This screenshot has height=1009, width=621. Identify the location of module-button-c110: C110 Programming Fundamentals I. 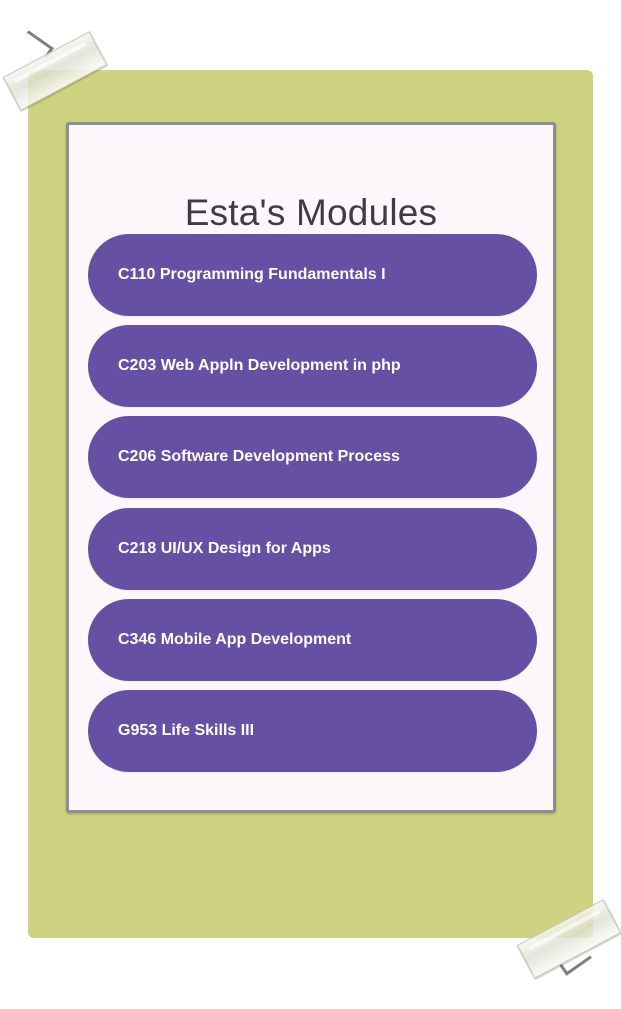
(312, 275).